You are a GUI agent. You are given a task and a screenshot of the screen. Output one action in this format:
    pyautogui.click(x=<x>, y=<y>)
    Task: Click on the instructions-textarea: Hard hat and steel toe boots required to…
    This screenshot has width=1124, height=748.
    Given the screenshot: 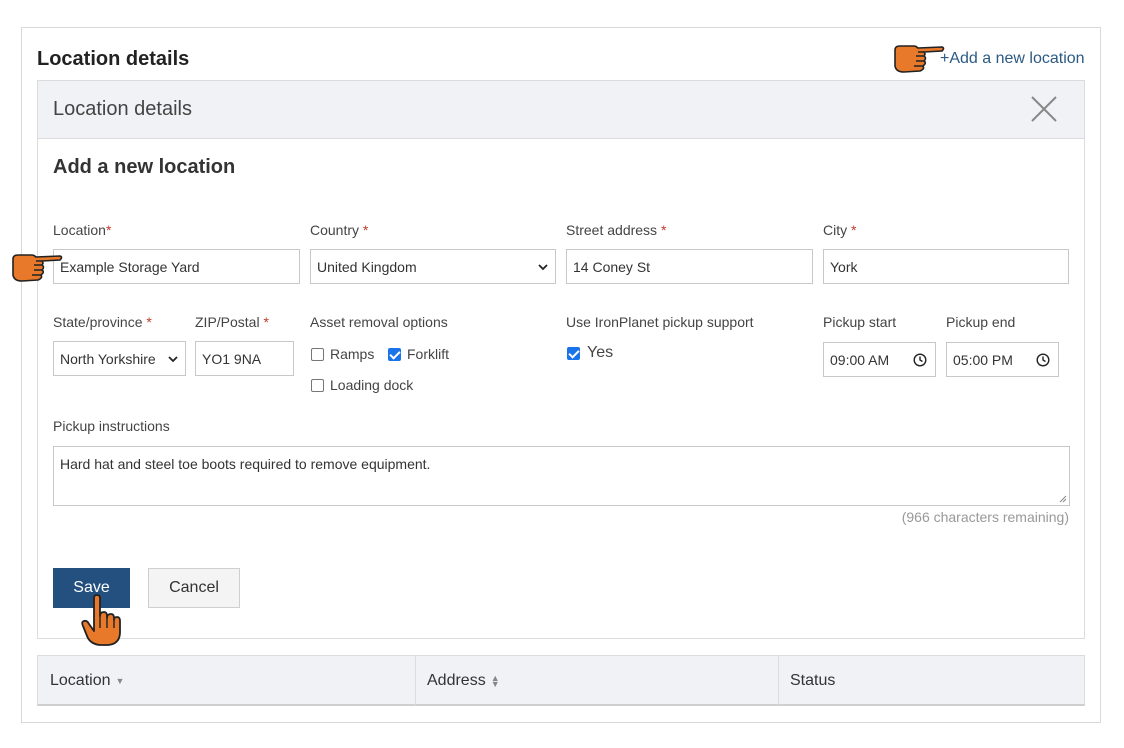 What is the action you would take?
    pyautogui.click(x=561, y=476)
    